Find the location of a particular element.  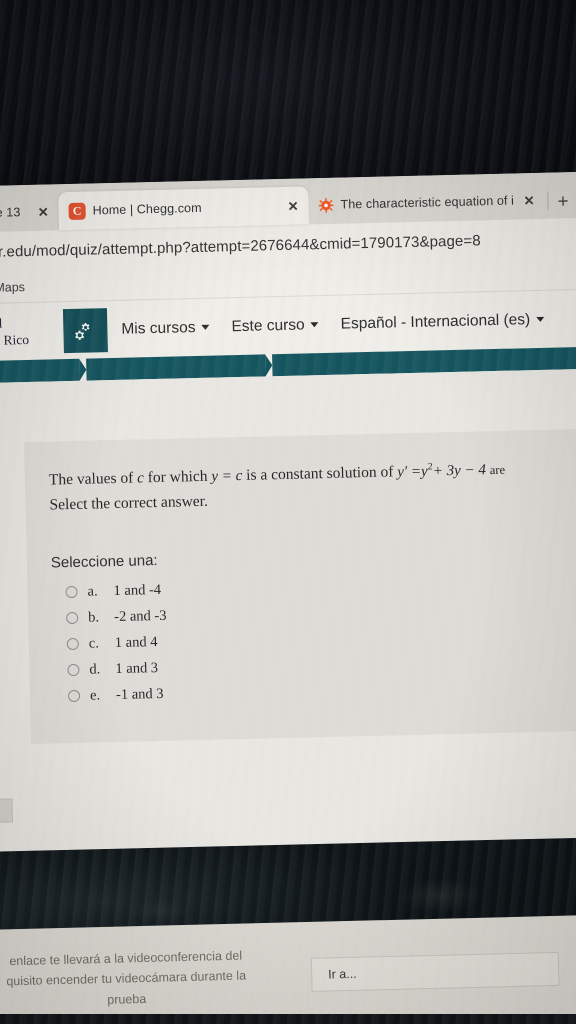

option-text: 1 and 4 is located at coordinates (136, 642).